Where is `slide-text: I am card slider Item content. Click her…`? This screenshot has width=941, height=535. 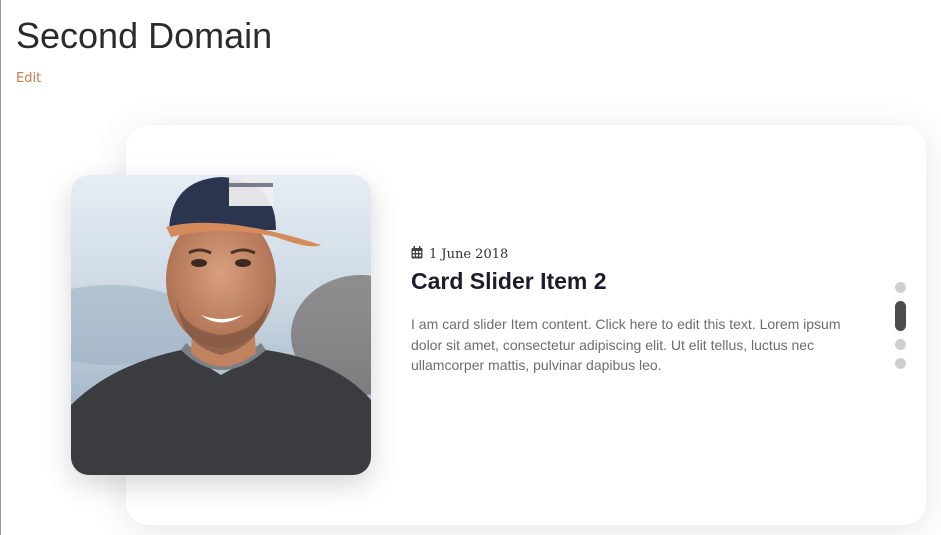
slide-text: I am card slider Item content. Click her… is located at coordinates (626, 344).